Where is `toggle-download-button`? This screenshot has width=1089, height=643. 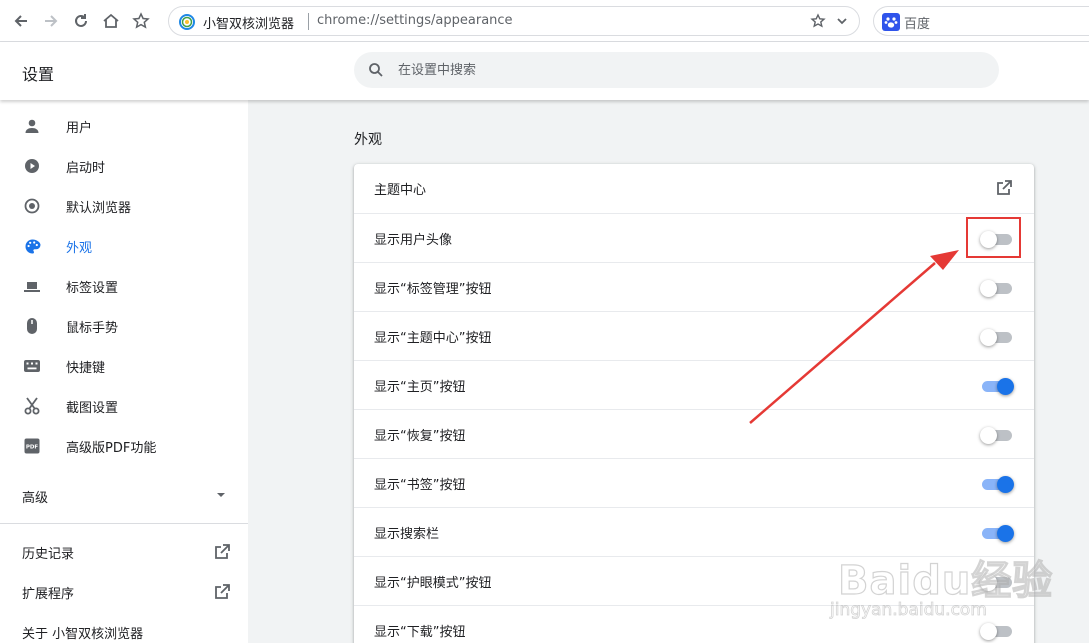 toggle-download-button is located at coordinates (997, 631).